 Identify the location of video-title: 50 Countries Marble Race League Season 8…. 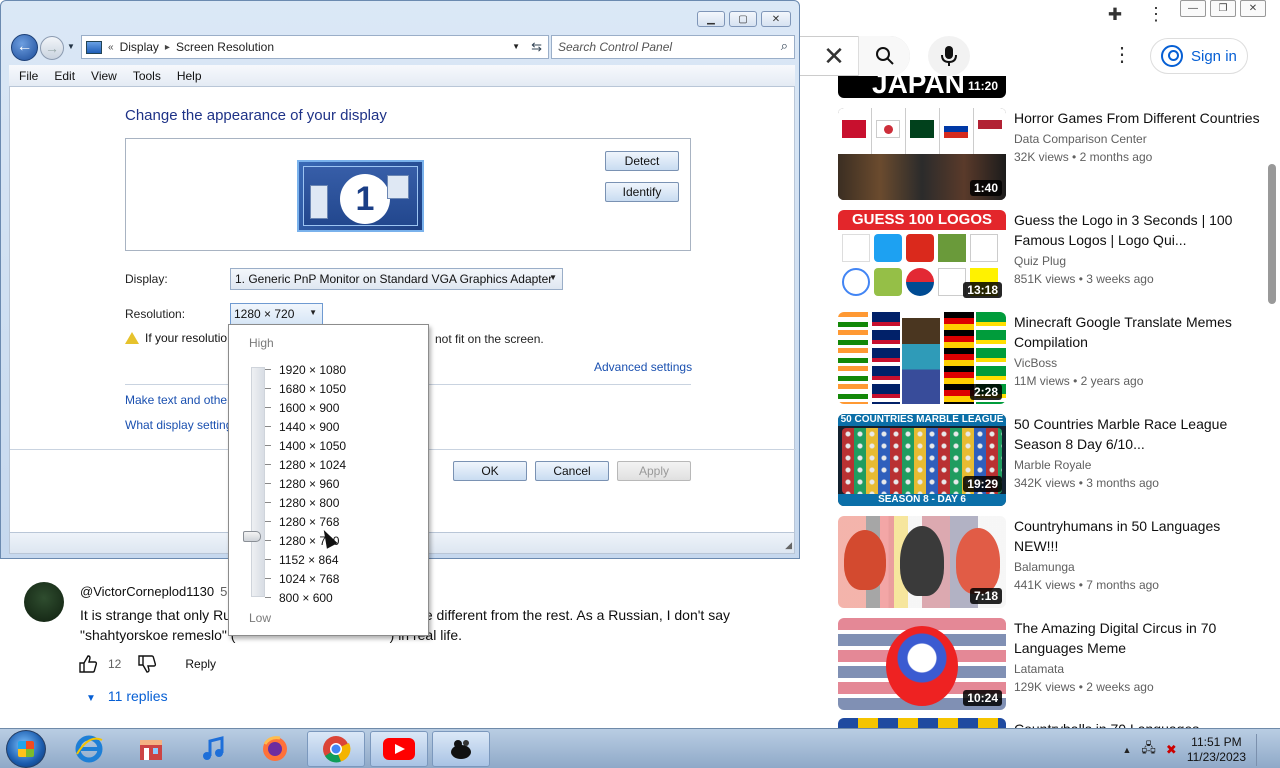
(1139, 434).